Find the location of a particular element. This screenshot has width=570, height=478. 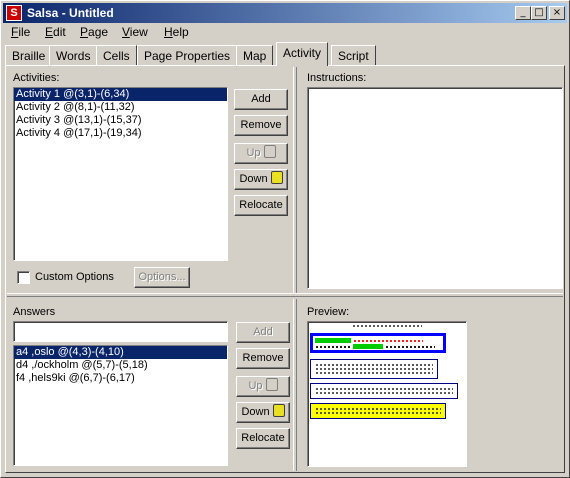

minimize-button: _ is located at coordinates (523, 13).